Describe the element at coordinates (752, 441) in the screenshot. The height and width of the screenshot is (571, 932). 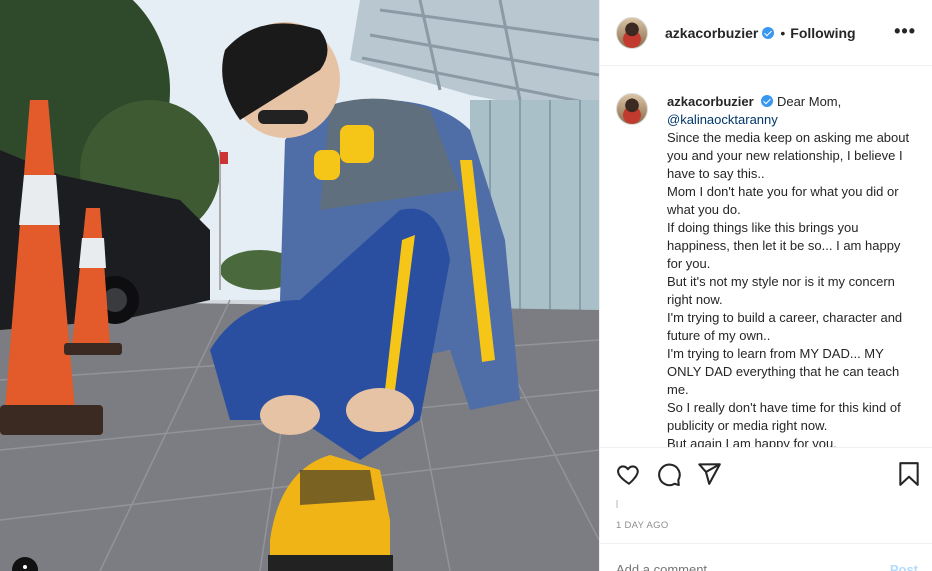
I see `caption-line: But again I am happy for you.` at that location.